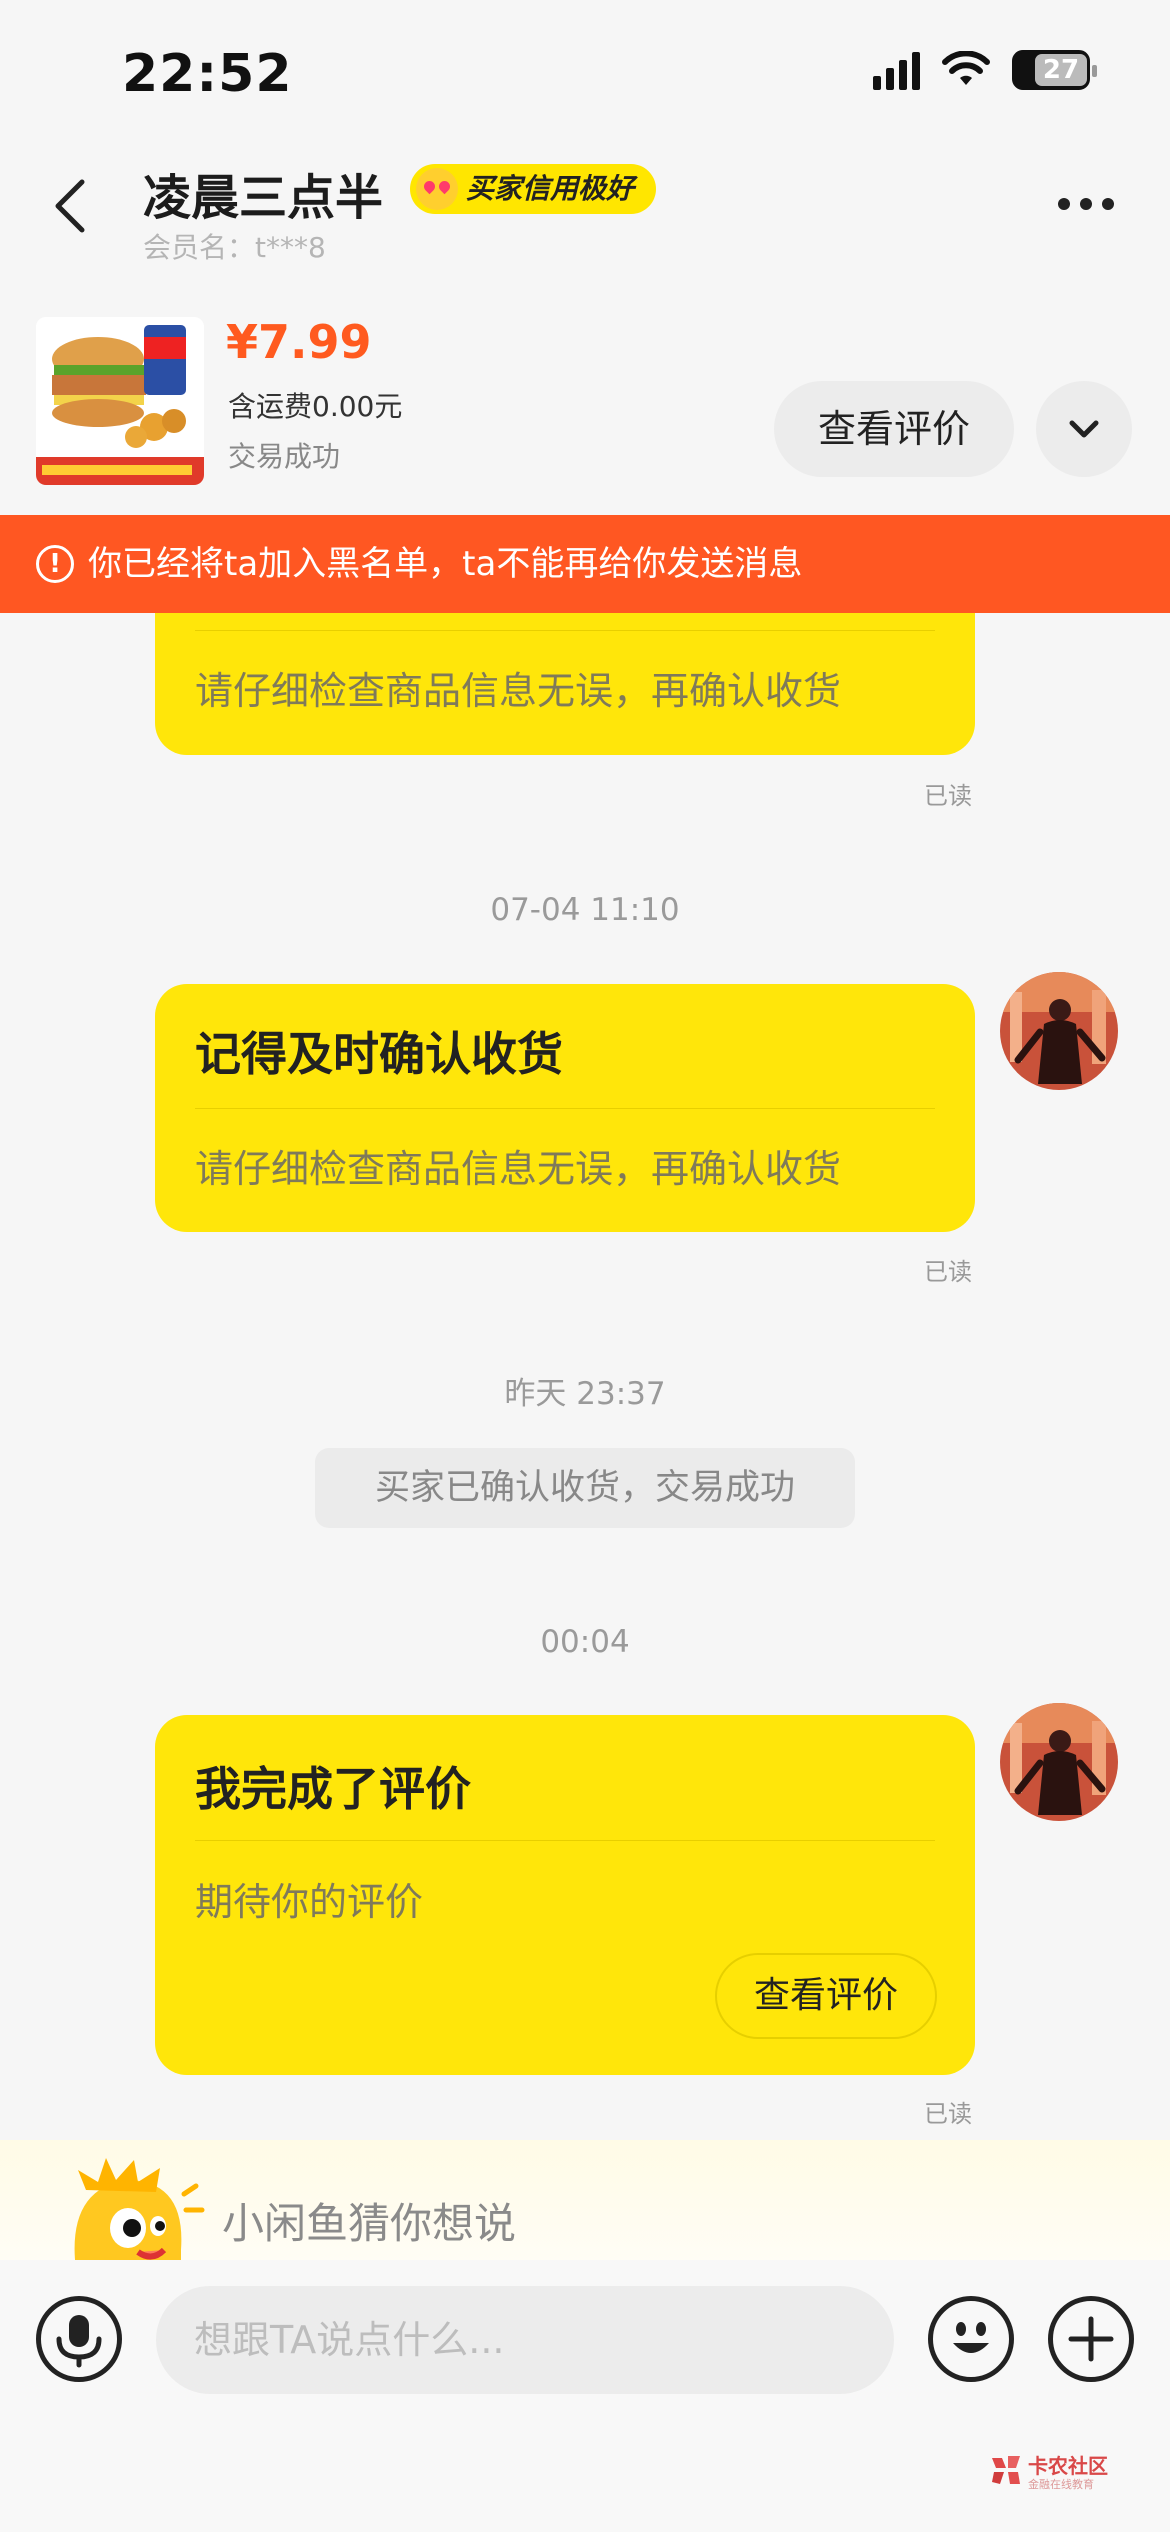 The image size is (1170, 2532). What do you see at coordinates (315, 406) in the screenshot?
I see `shipping-fee: 含运费0.00元` at bounding box center [315, 406].